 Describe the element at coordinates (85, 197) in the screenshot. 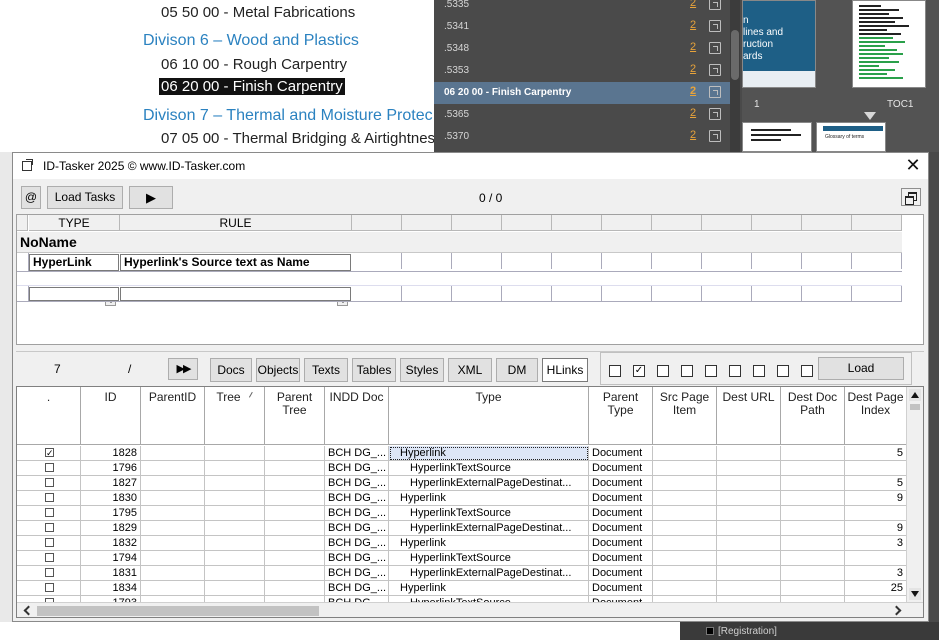

I see `load-tasks-button: Load Tasks` at that location.